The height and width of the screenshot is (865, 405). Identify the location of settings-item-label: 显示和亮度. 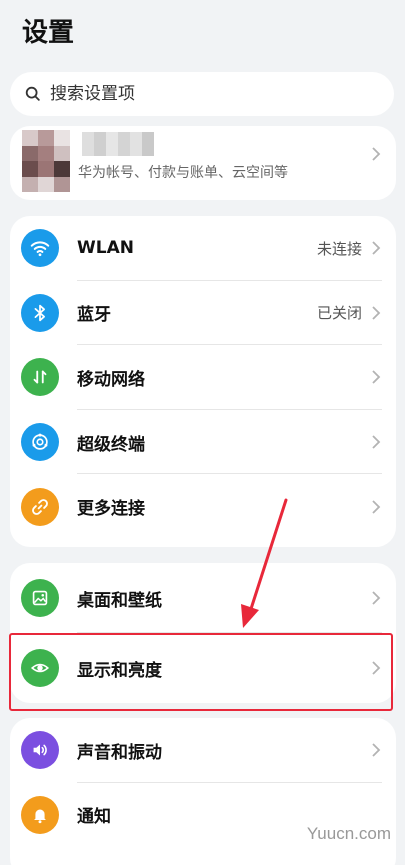
(119, 670).